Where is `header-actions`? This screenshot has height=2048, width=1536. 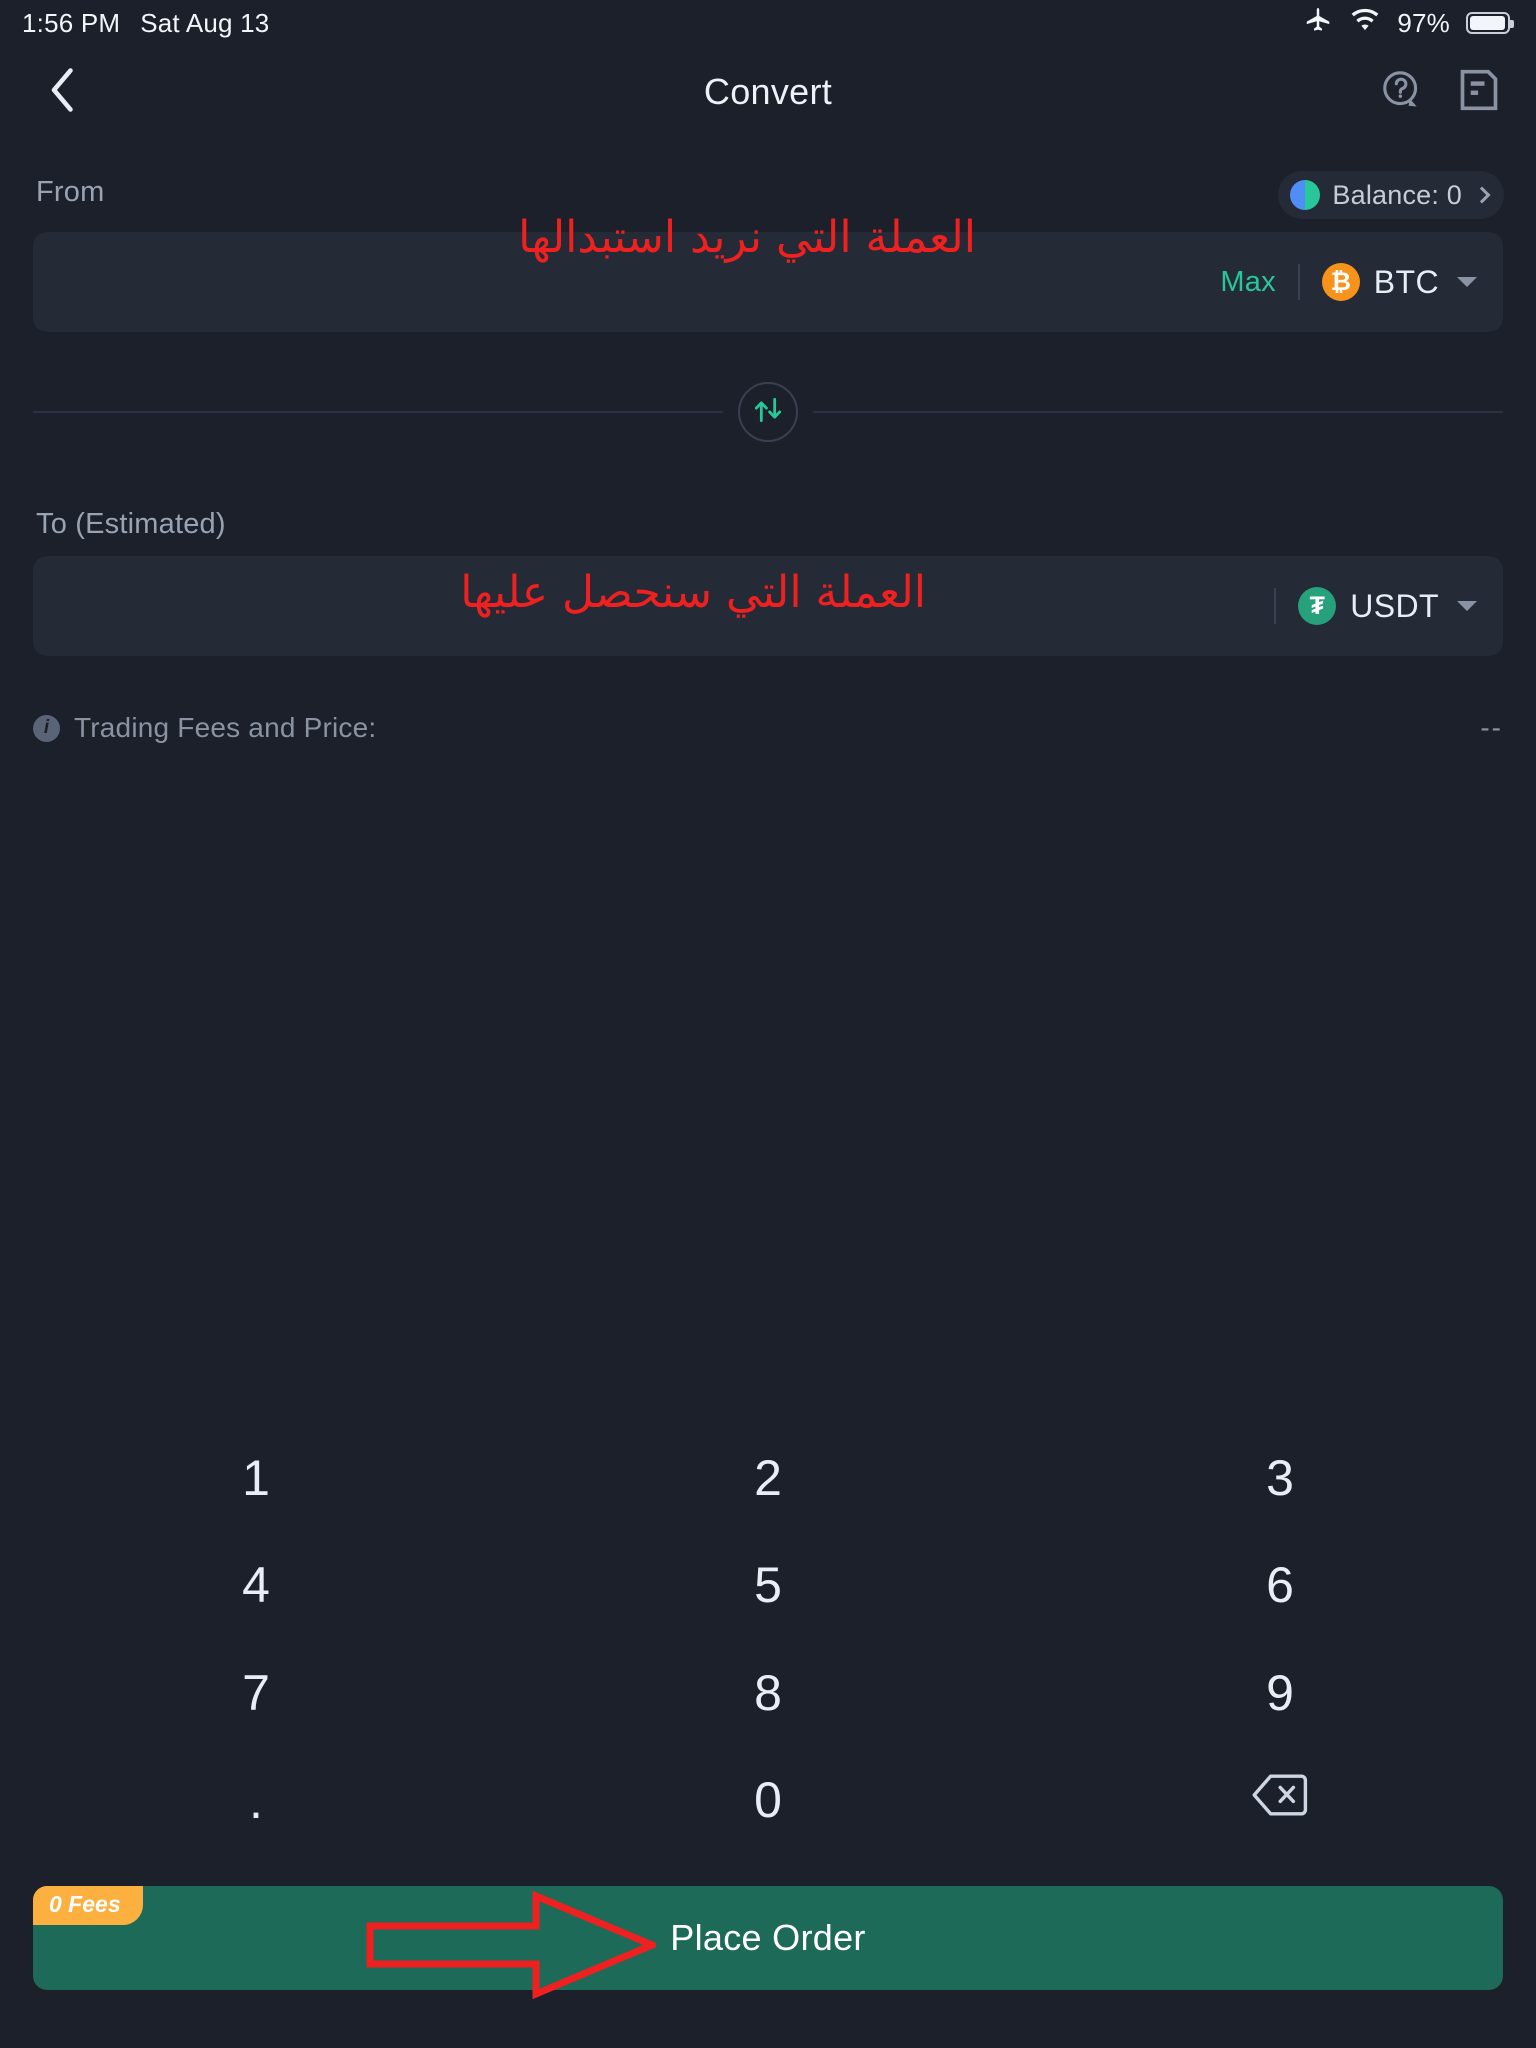 header-actions is located at coordinates (1440, 92).